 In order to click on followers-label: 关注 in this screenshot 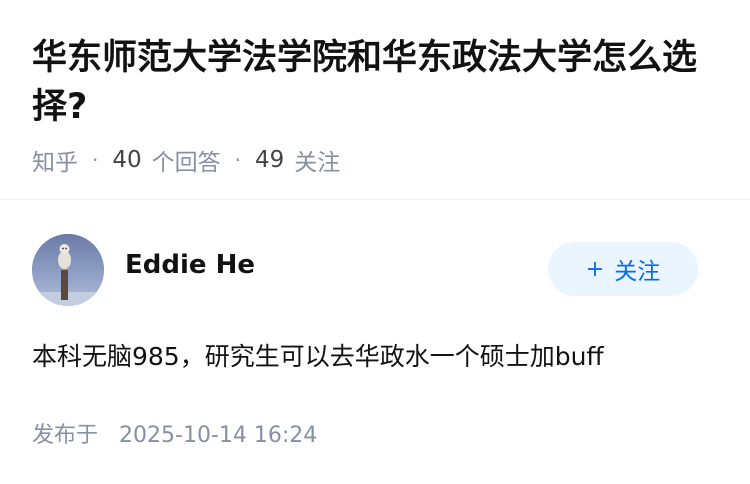, I will do `click(317, 163)`.